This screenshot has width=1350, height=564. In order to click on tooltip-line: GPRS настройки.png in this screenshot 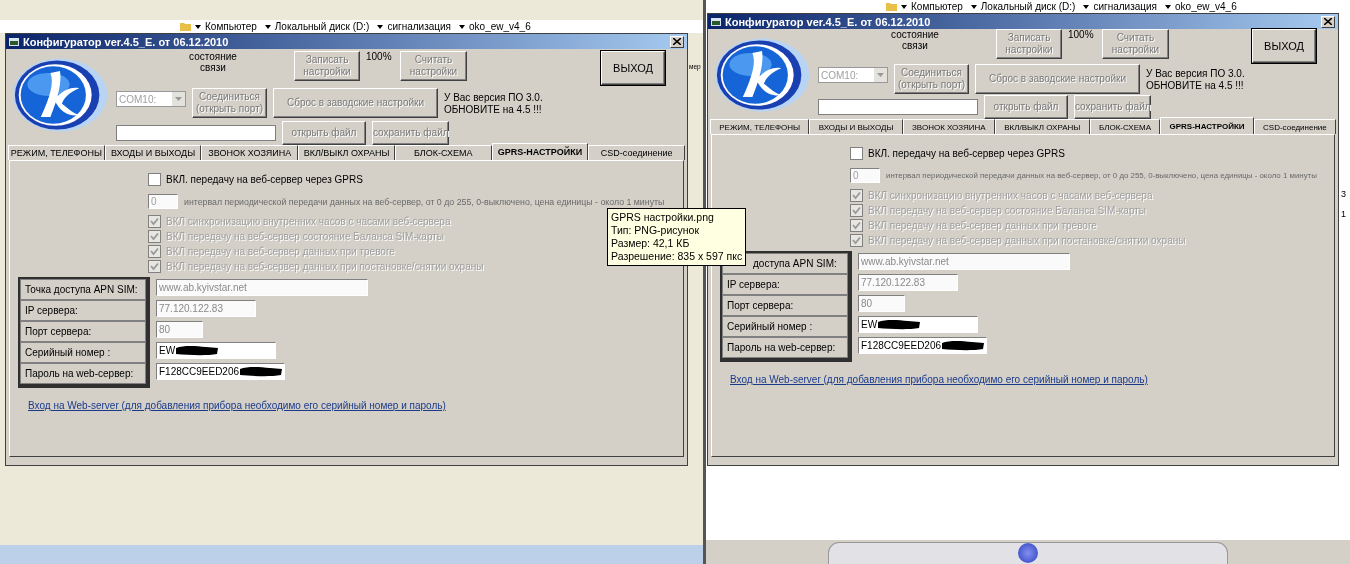, I will do `click(663, 217)`.